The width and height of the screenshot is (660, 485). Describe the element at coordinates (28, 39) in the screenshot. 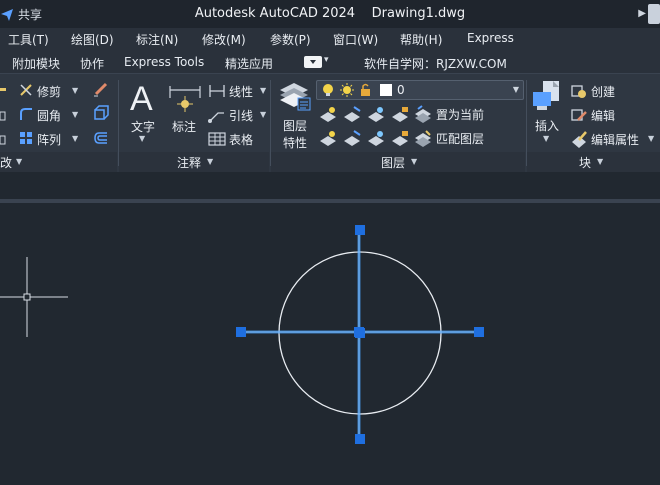

I see `menu-tools: 工具(T)` at that location.